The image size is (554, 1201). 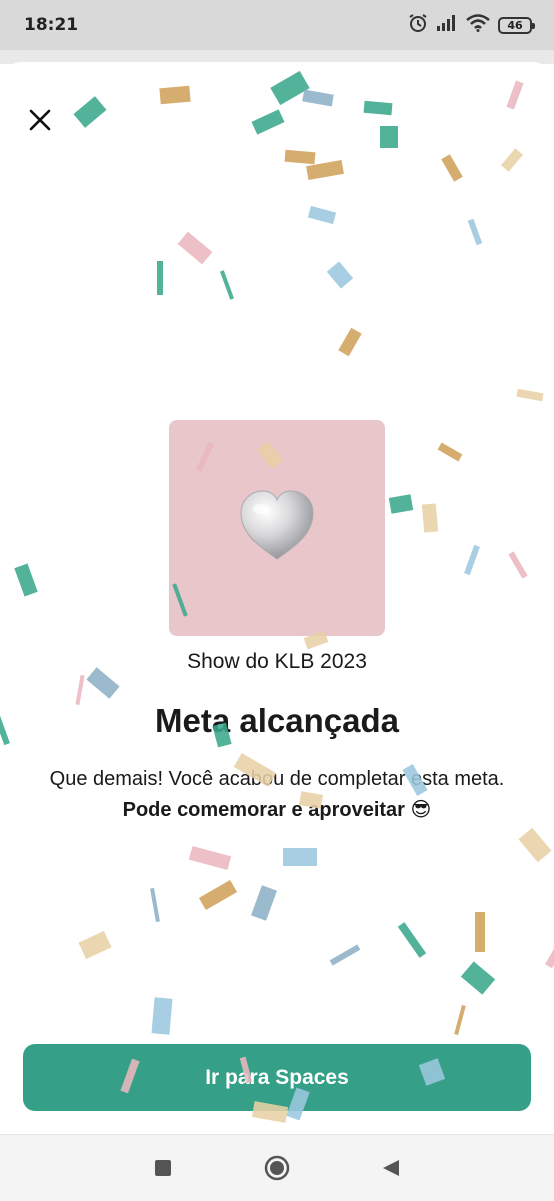 What do you see at coordinates (277, 1077) in the screenshot?
I see `go-to-spaces-button: Ir para Spaces` at bounding box center [277, 1077].